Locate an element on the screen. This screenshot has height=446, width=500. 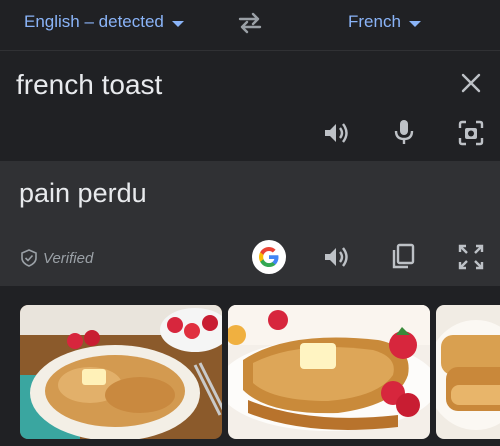
language-bar: English – detected French is located at coordinates (250, 25).